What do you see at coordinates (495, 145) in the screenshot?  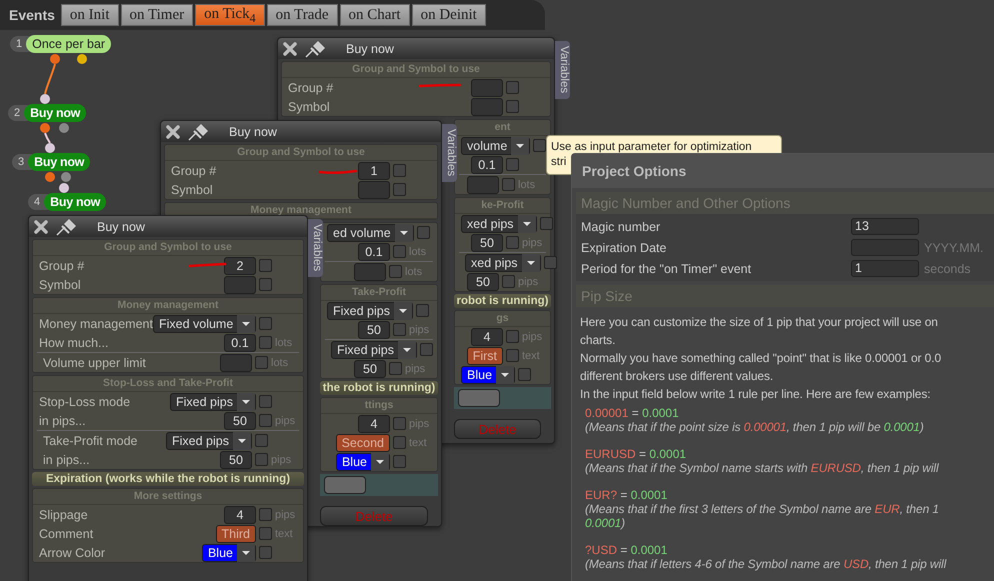 I see `dropdown: volume` at bounding box center [495, 145].